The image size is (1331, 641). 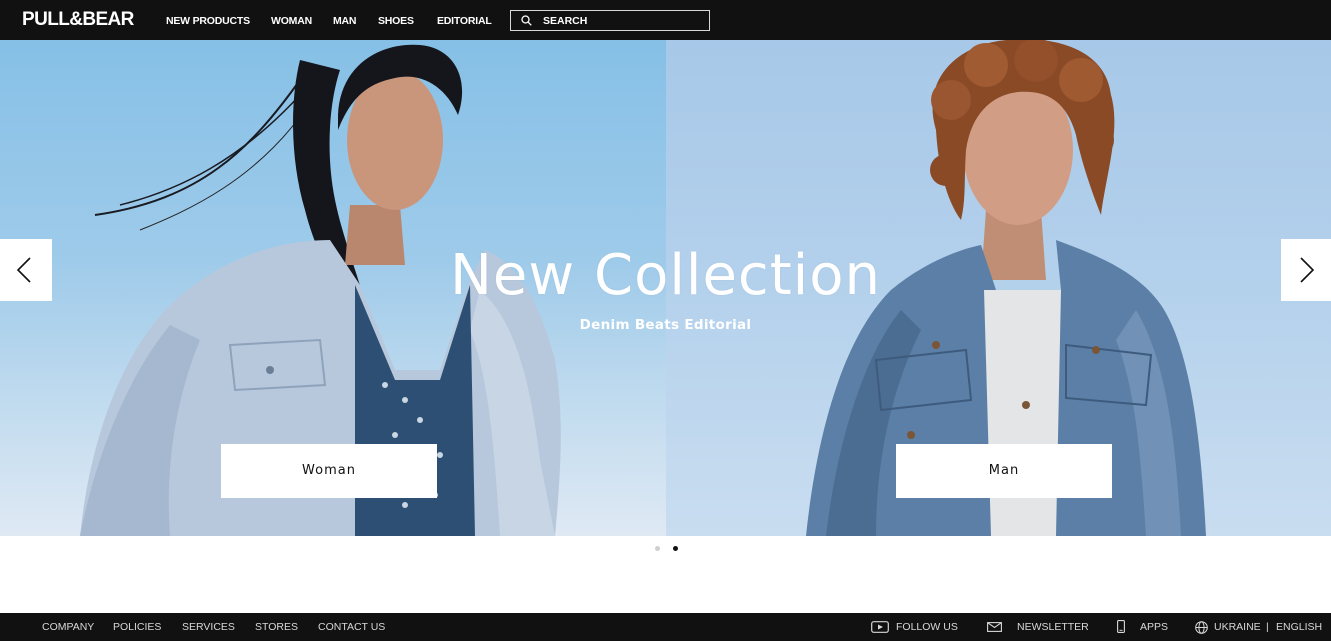 I want to click on hero-subtitle: Denim Beats Editorial, so click(x=665, y=325).